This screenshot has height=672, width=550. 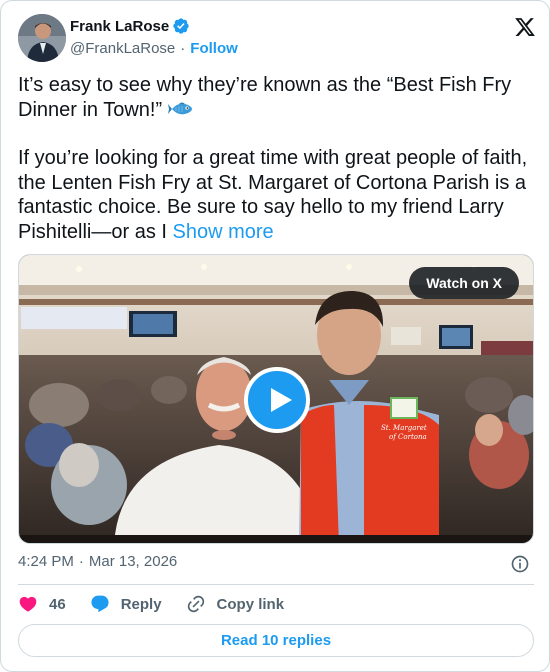 What do you see at coordinates (223, 232) in the screenshot?
I see `show-more-link: Show more` at bounding box center [223, 232].